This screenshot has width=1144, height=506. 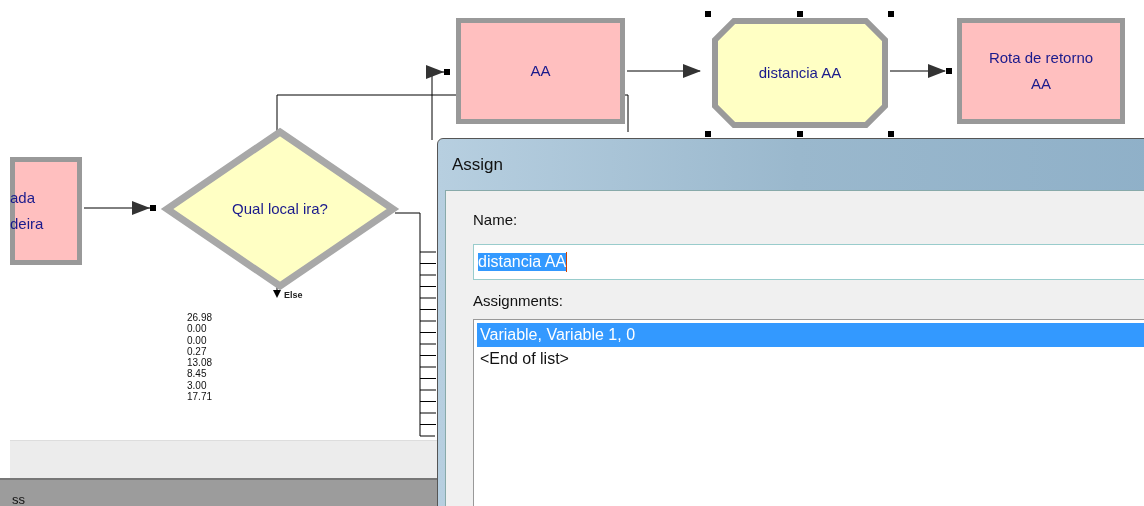 I want to click on module-label: distancia AA, so click(x=800, y=73).